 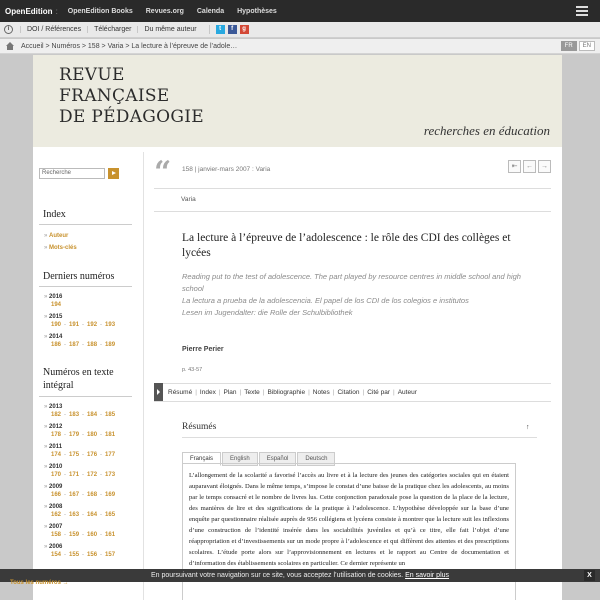 I want to click on issue-link: 187, so click(x=74, y=345).